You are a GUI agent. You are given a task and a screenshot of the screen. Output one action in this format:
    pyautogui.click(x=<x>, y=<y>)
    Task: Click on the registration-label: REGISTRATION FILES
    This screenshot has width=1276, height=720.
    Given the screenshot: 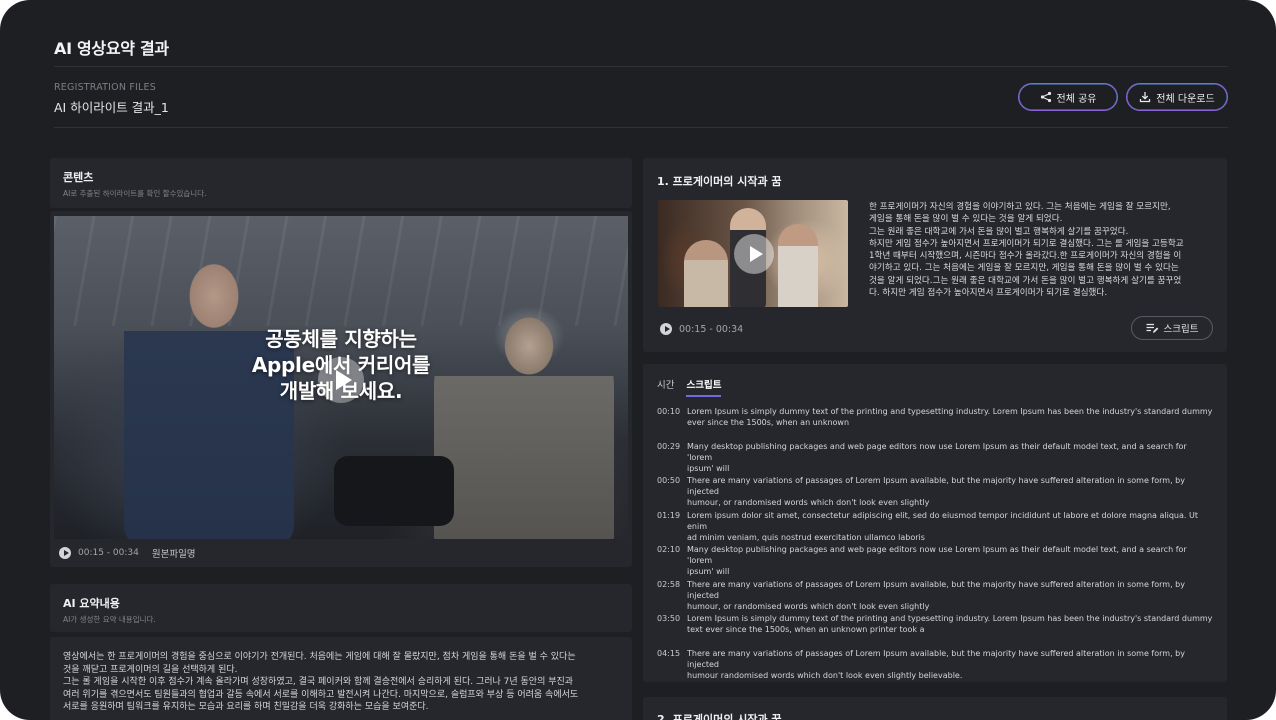 What is the action you would take?
    pyautogui.click(x=105, y=87)
    